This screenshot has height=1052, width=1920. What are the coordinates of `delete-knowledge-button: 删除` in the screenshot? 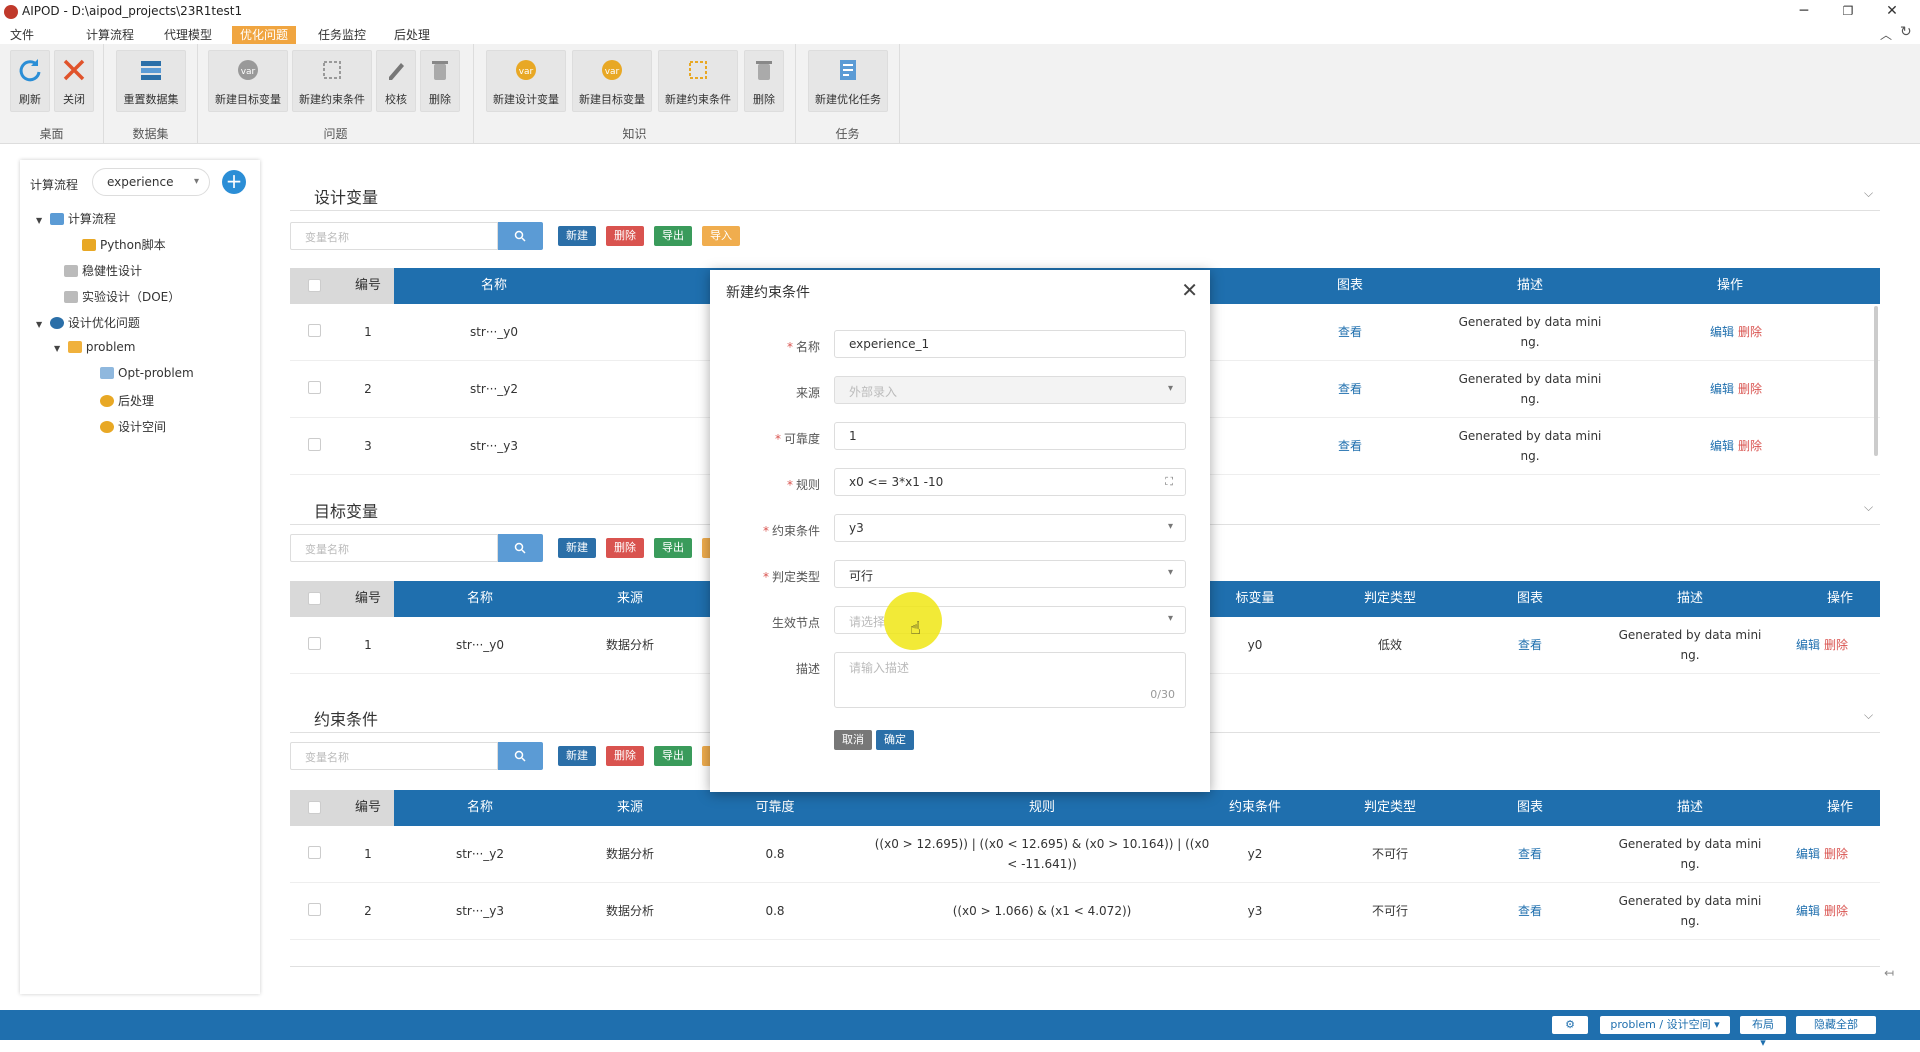 It's located at (764, 81).